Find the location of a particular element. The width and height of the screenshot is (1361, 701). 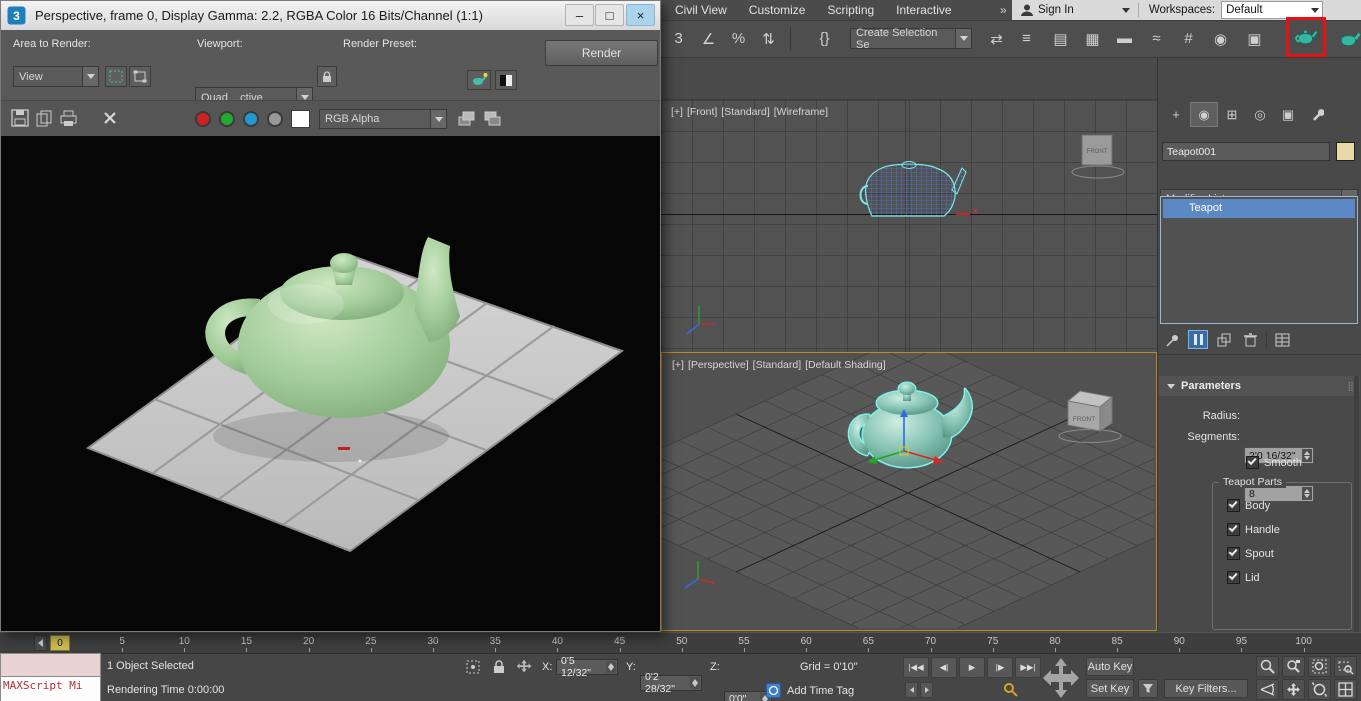

timeline-tick: 85 is located at coordinates (1117, 643).